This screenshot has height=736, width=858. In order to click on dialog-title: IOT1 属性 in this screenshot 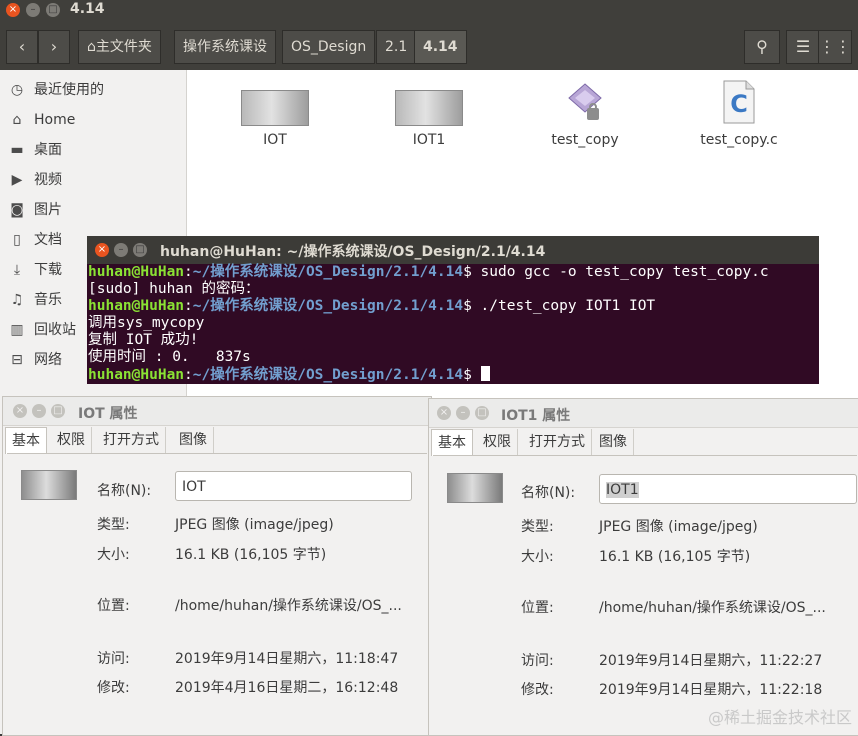, I will do `click(536, 416)`.